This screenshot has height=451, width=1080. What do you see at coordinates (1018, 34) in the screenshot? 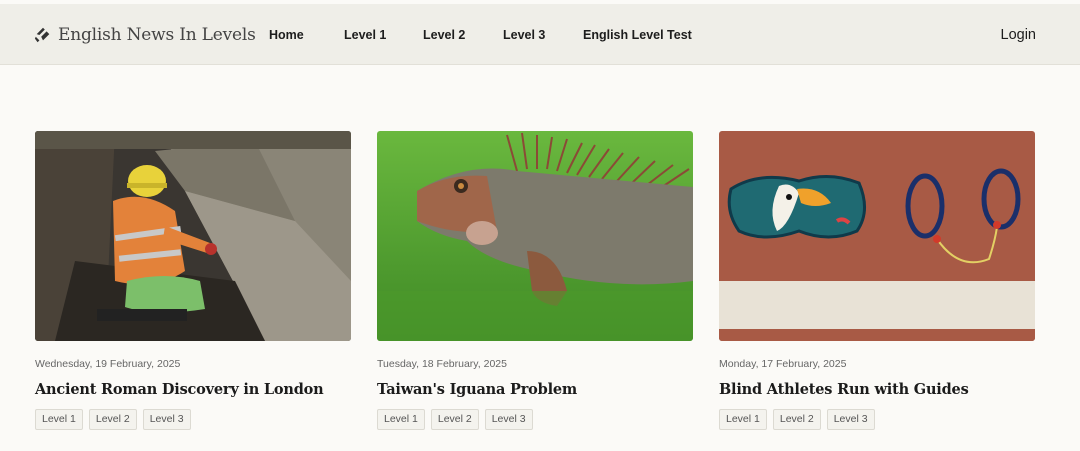
I see `login-link: Login` at bounding box center [1018, 34].